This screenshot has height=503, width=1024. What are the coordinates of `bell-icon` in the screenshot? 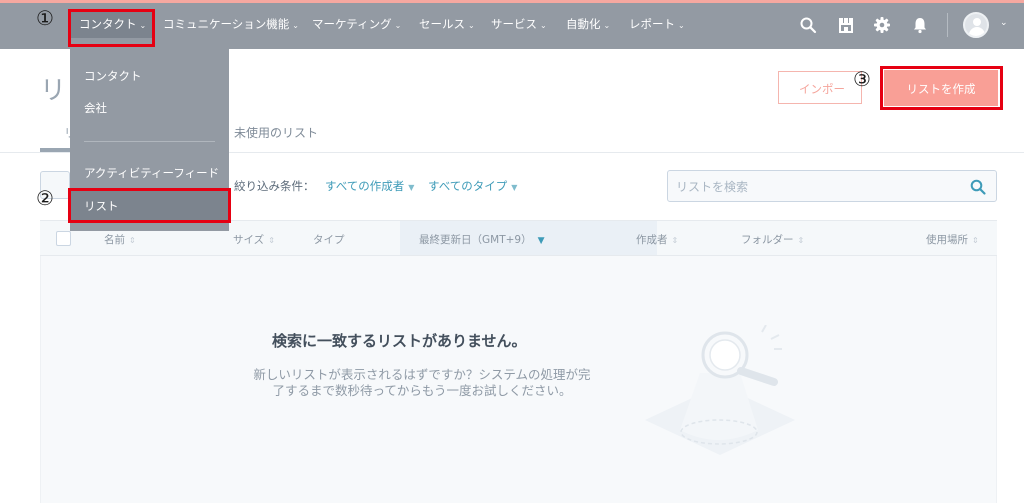 It's located at (920, 25).